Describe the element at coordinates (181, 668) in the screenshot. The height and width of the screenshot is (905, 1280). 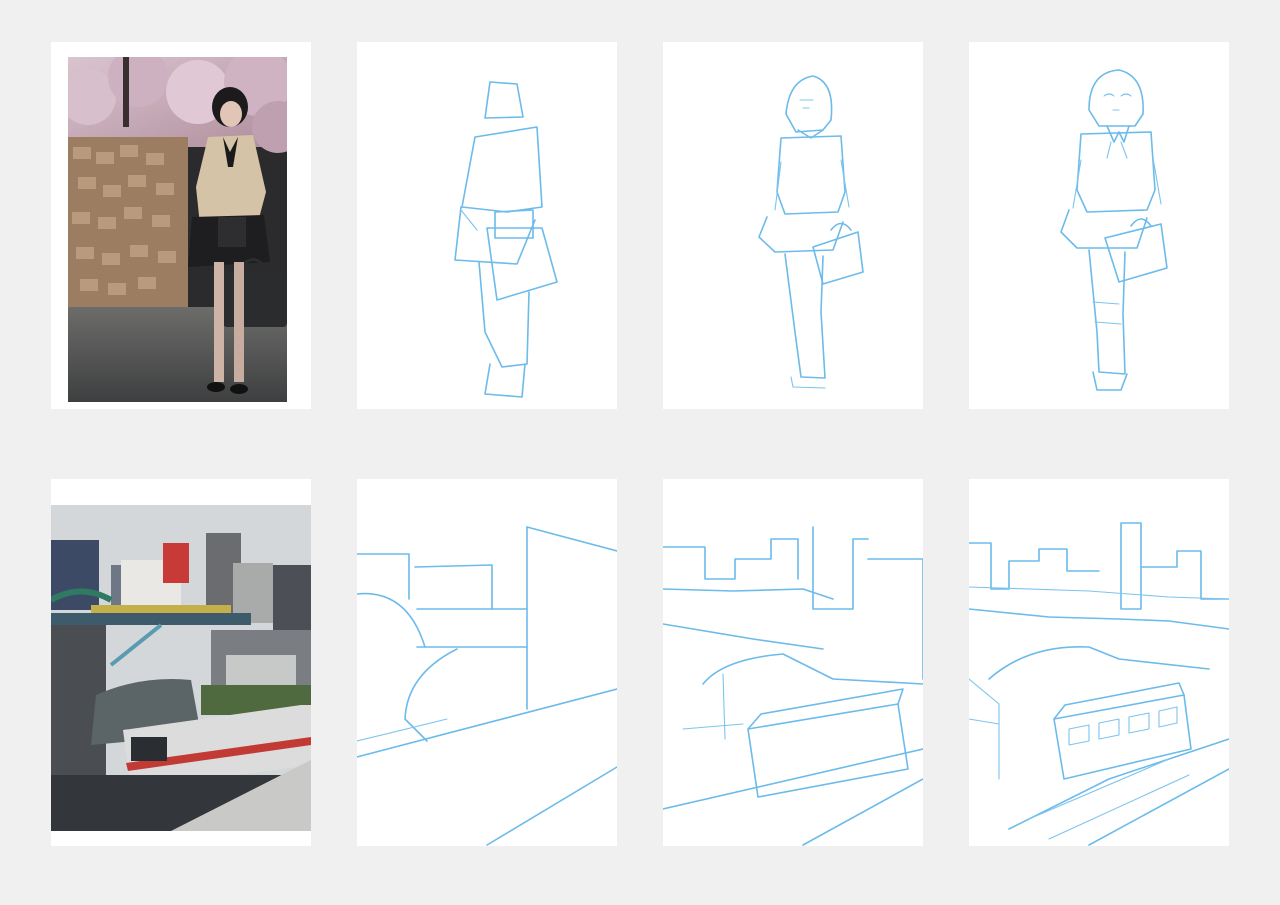
I see `city-reference-photo` at that location.